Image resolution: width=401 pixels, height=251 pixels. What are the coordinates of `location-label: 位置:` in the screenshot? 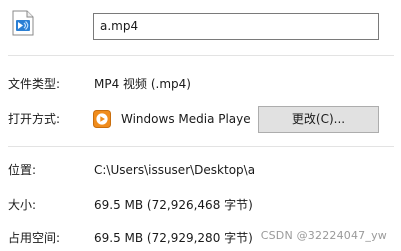 It's located at (22, 170).